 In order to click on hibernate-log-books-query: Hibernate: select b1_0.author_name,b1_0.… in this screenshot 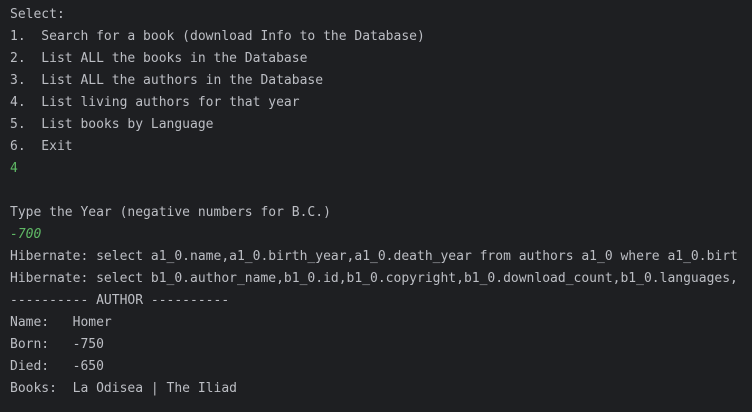, I will do `click(374, 278)`.